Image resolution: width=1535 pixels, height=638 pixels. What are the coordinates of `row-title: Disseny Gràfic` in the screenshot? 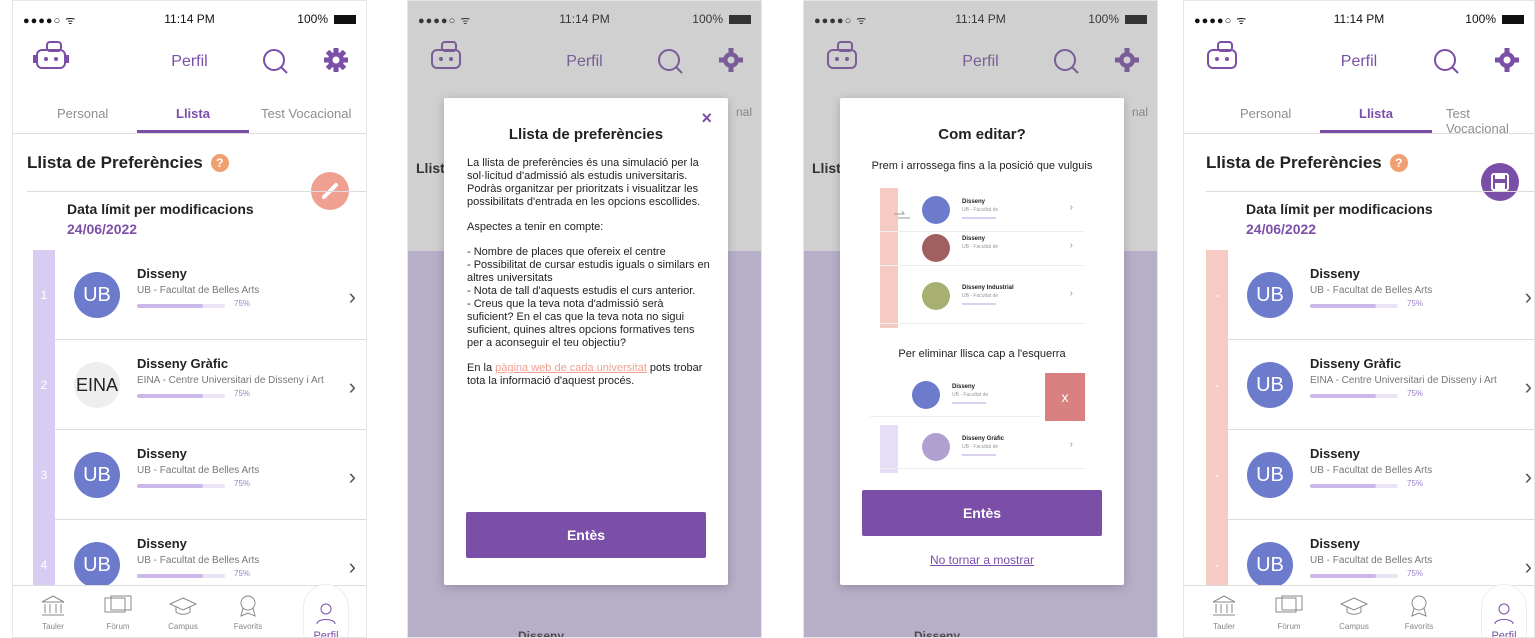 It's located at (1356, 363).